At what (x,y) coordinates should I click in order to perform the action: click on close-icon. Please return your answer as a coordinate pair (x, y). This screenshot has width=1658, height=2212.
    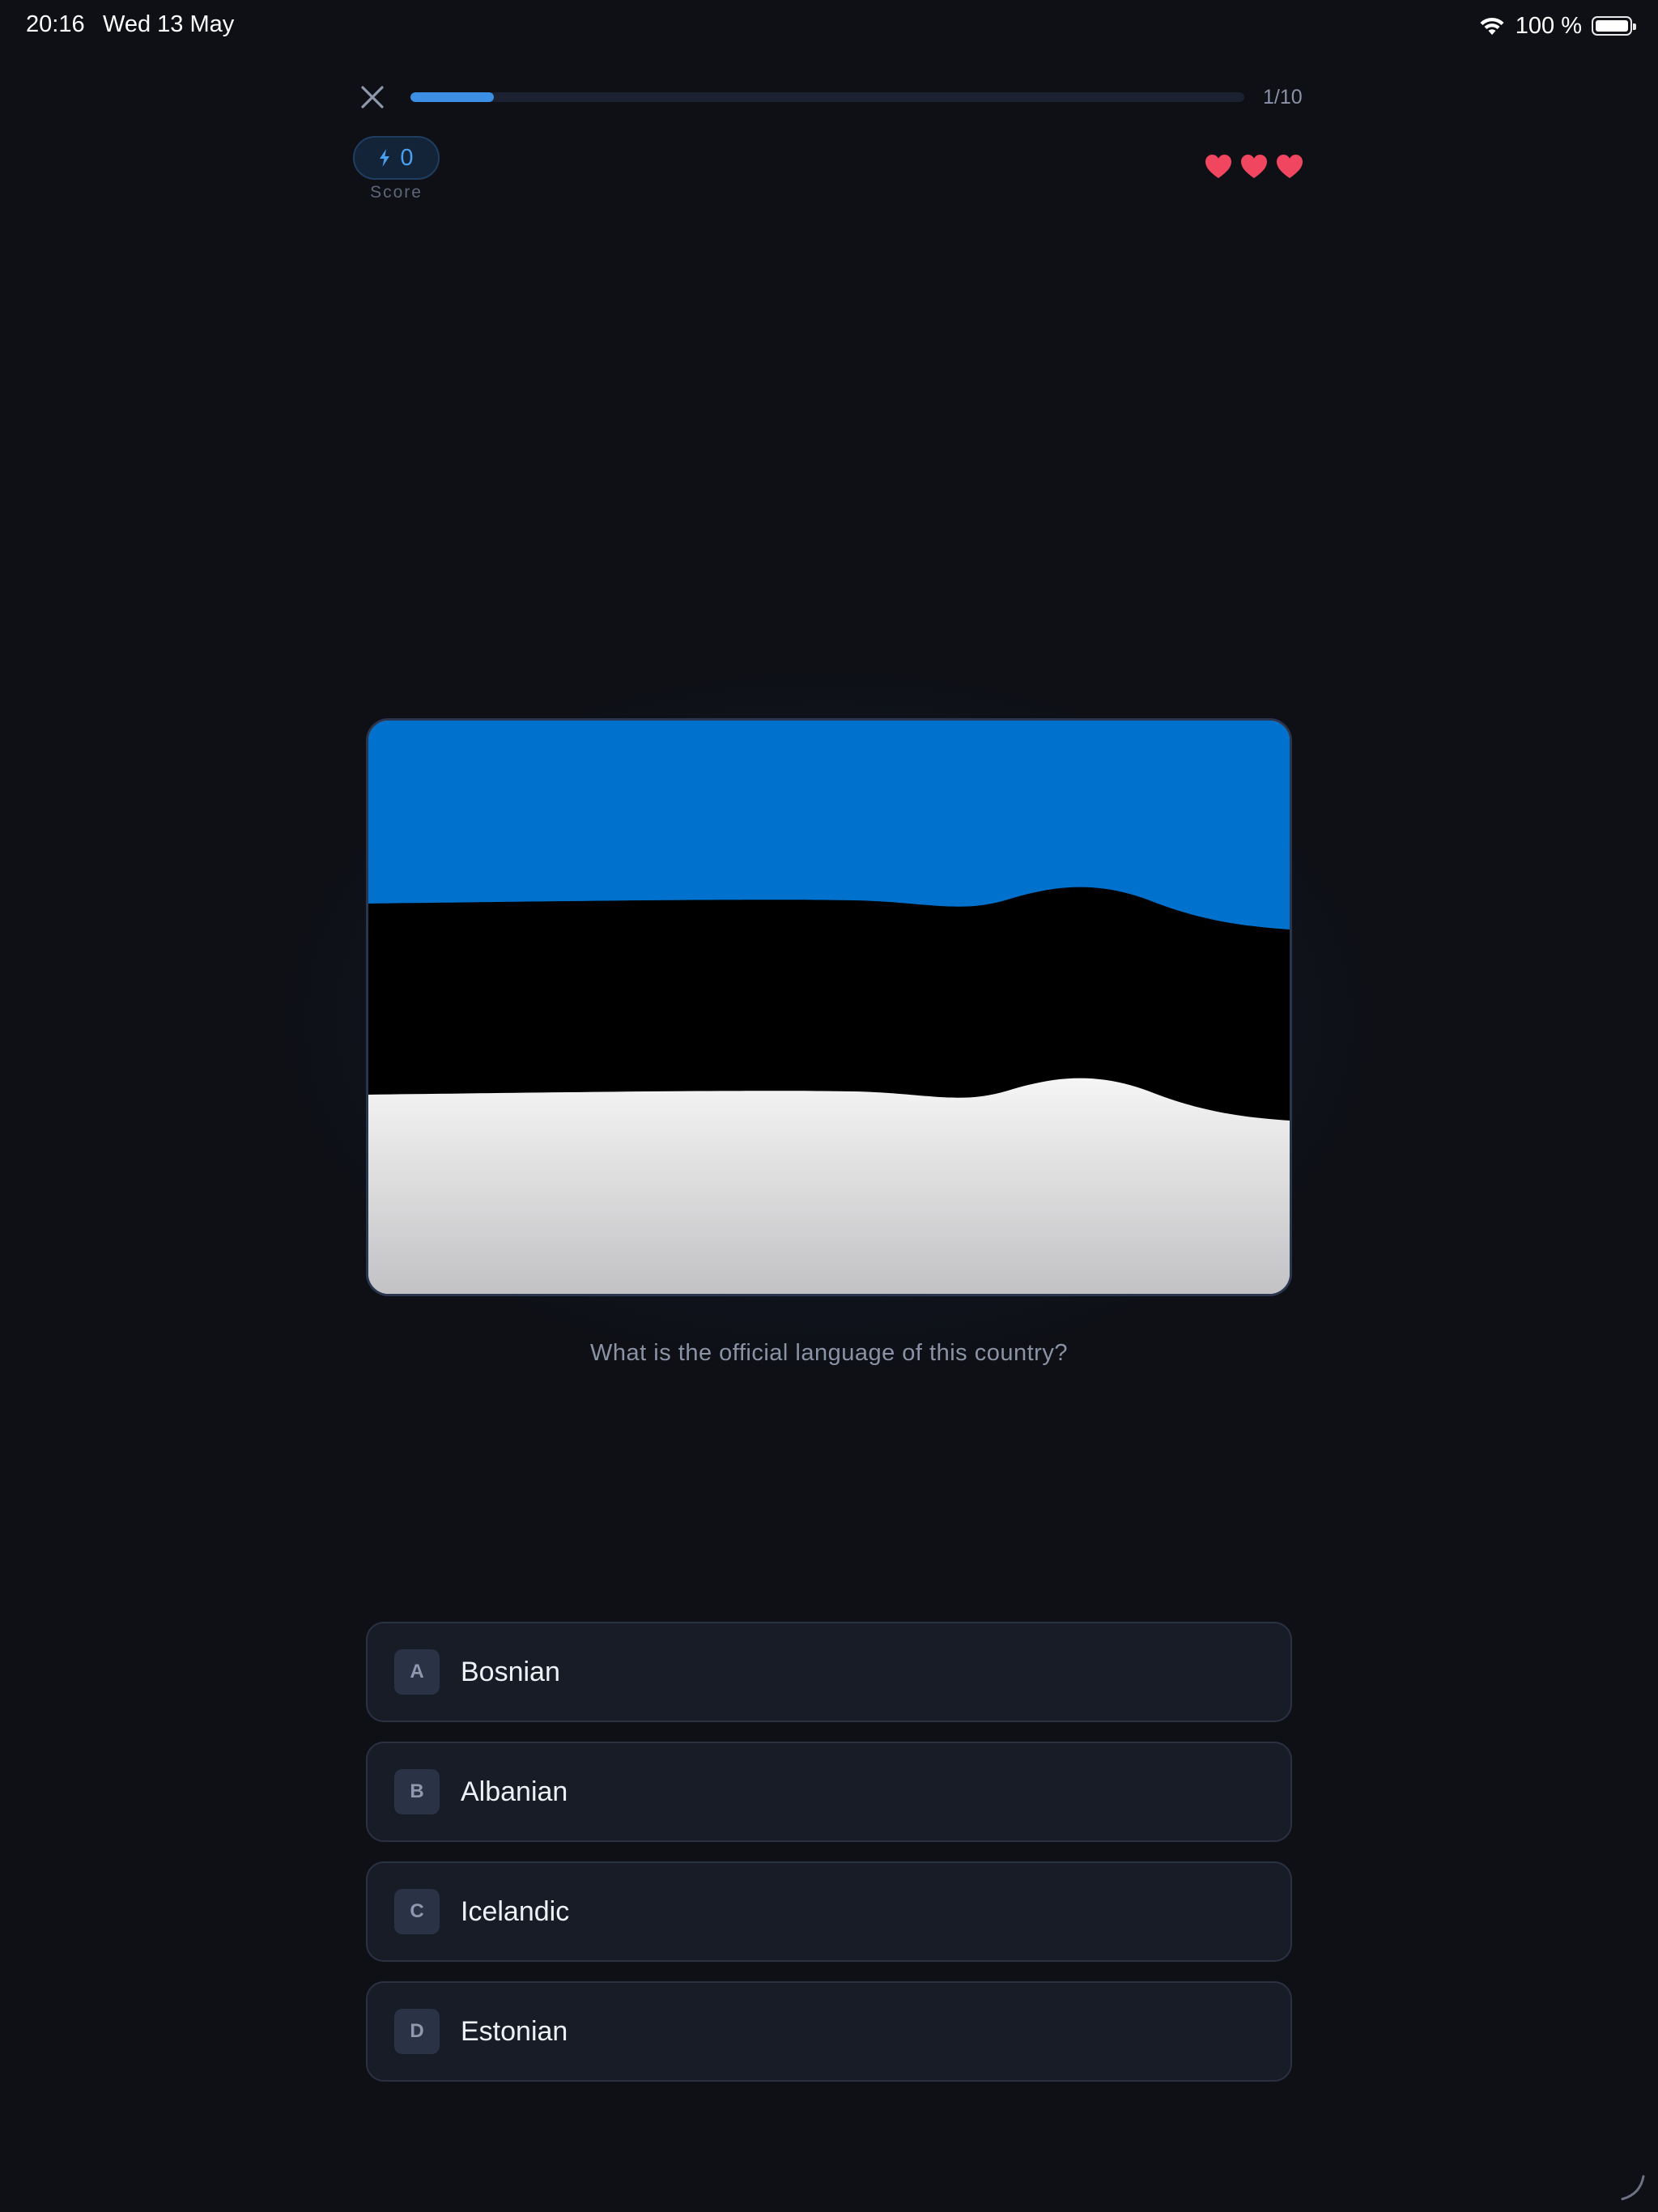
    Looking at the image, I should click on (372, 97).